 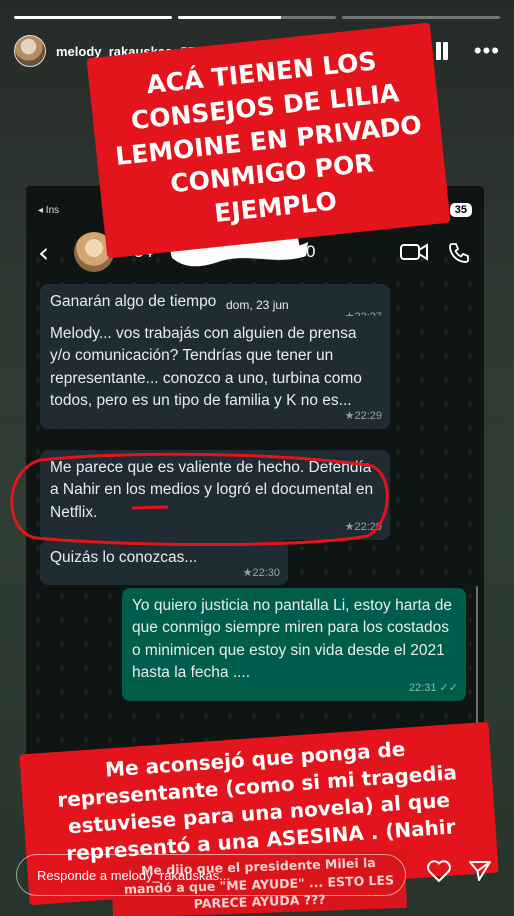 What do you see at coordinates (414, 254) in the screenshot?
I see `video-call-icon` at bounding box center [414, 254].